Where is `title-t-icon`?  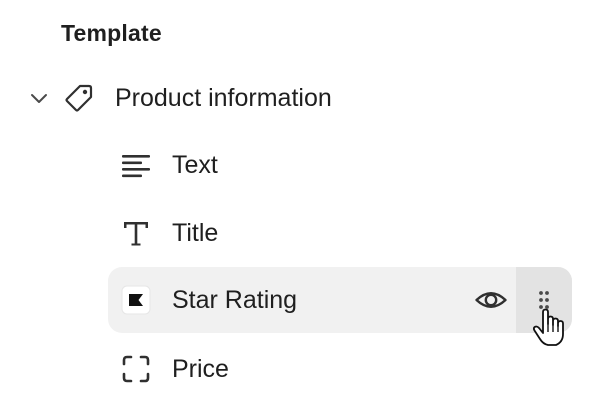 title-t-icon is located at coordinates (136, 233).